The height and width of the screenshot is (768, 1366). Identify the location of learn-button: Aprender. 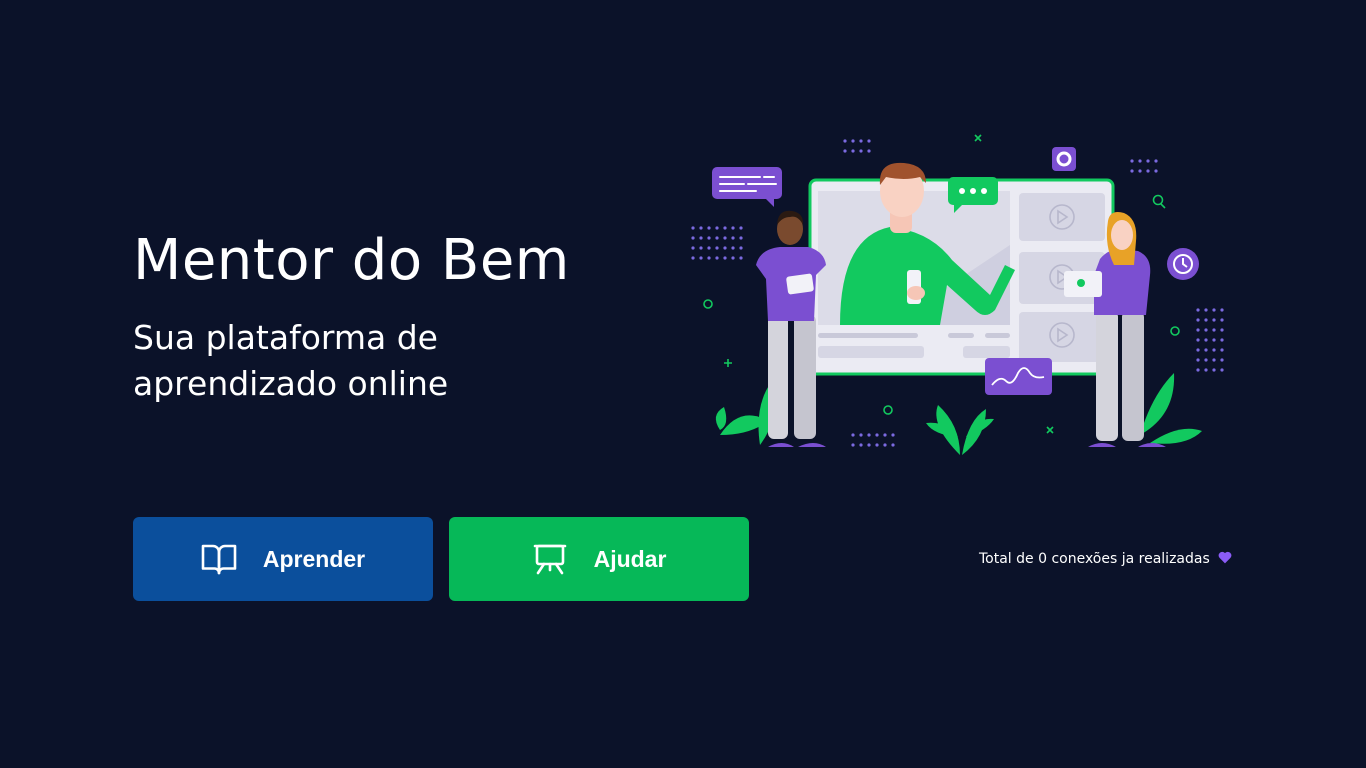
(283, 559).